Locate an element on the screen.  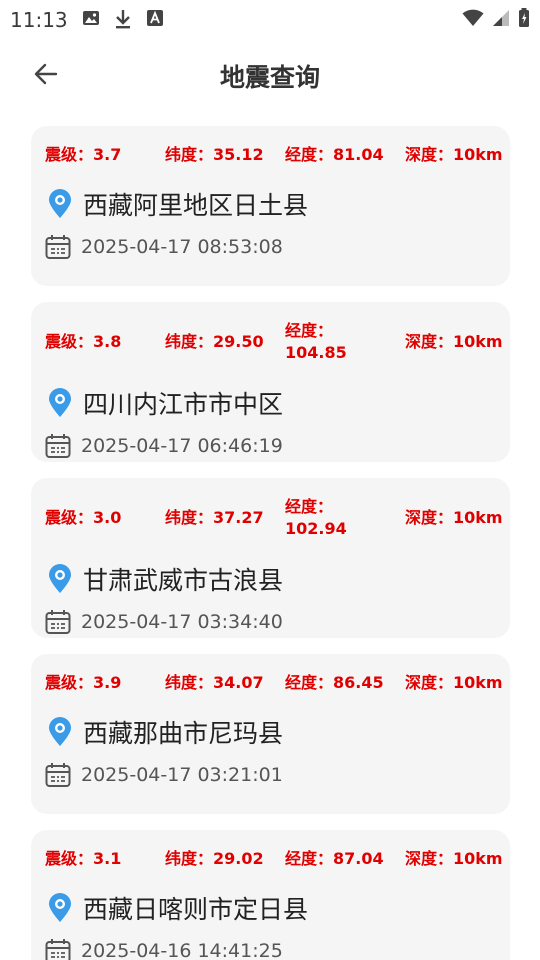
time-text: 2025-04-17 03:34:40 is located at coordinates (182, 622).